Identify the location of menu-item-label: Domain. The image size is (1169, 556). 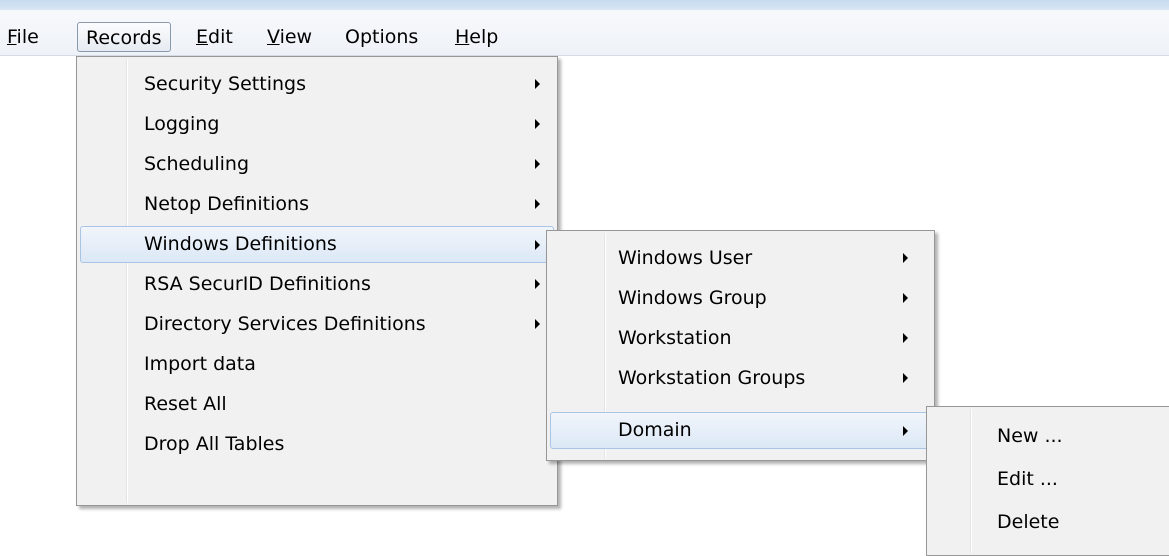
(655, 430).